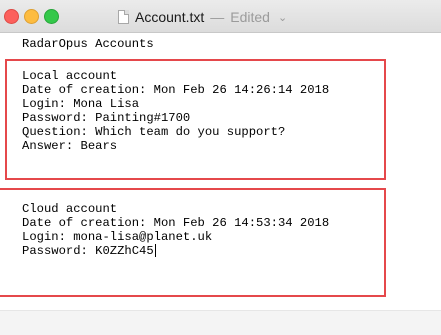 This screenshot has width=441, height=335. What do you see at coordinates (154, 132) in the screenshot?
I see `local-question: Question: Which team do you support?` at bounding box center [154, 132].